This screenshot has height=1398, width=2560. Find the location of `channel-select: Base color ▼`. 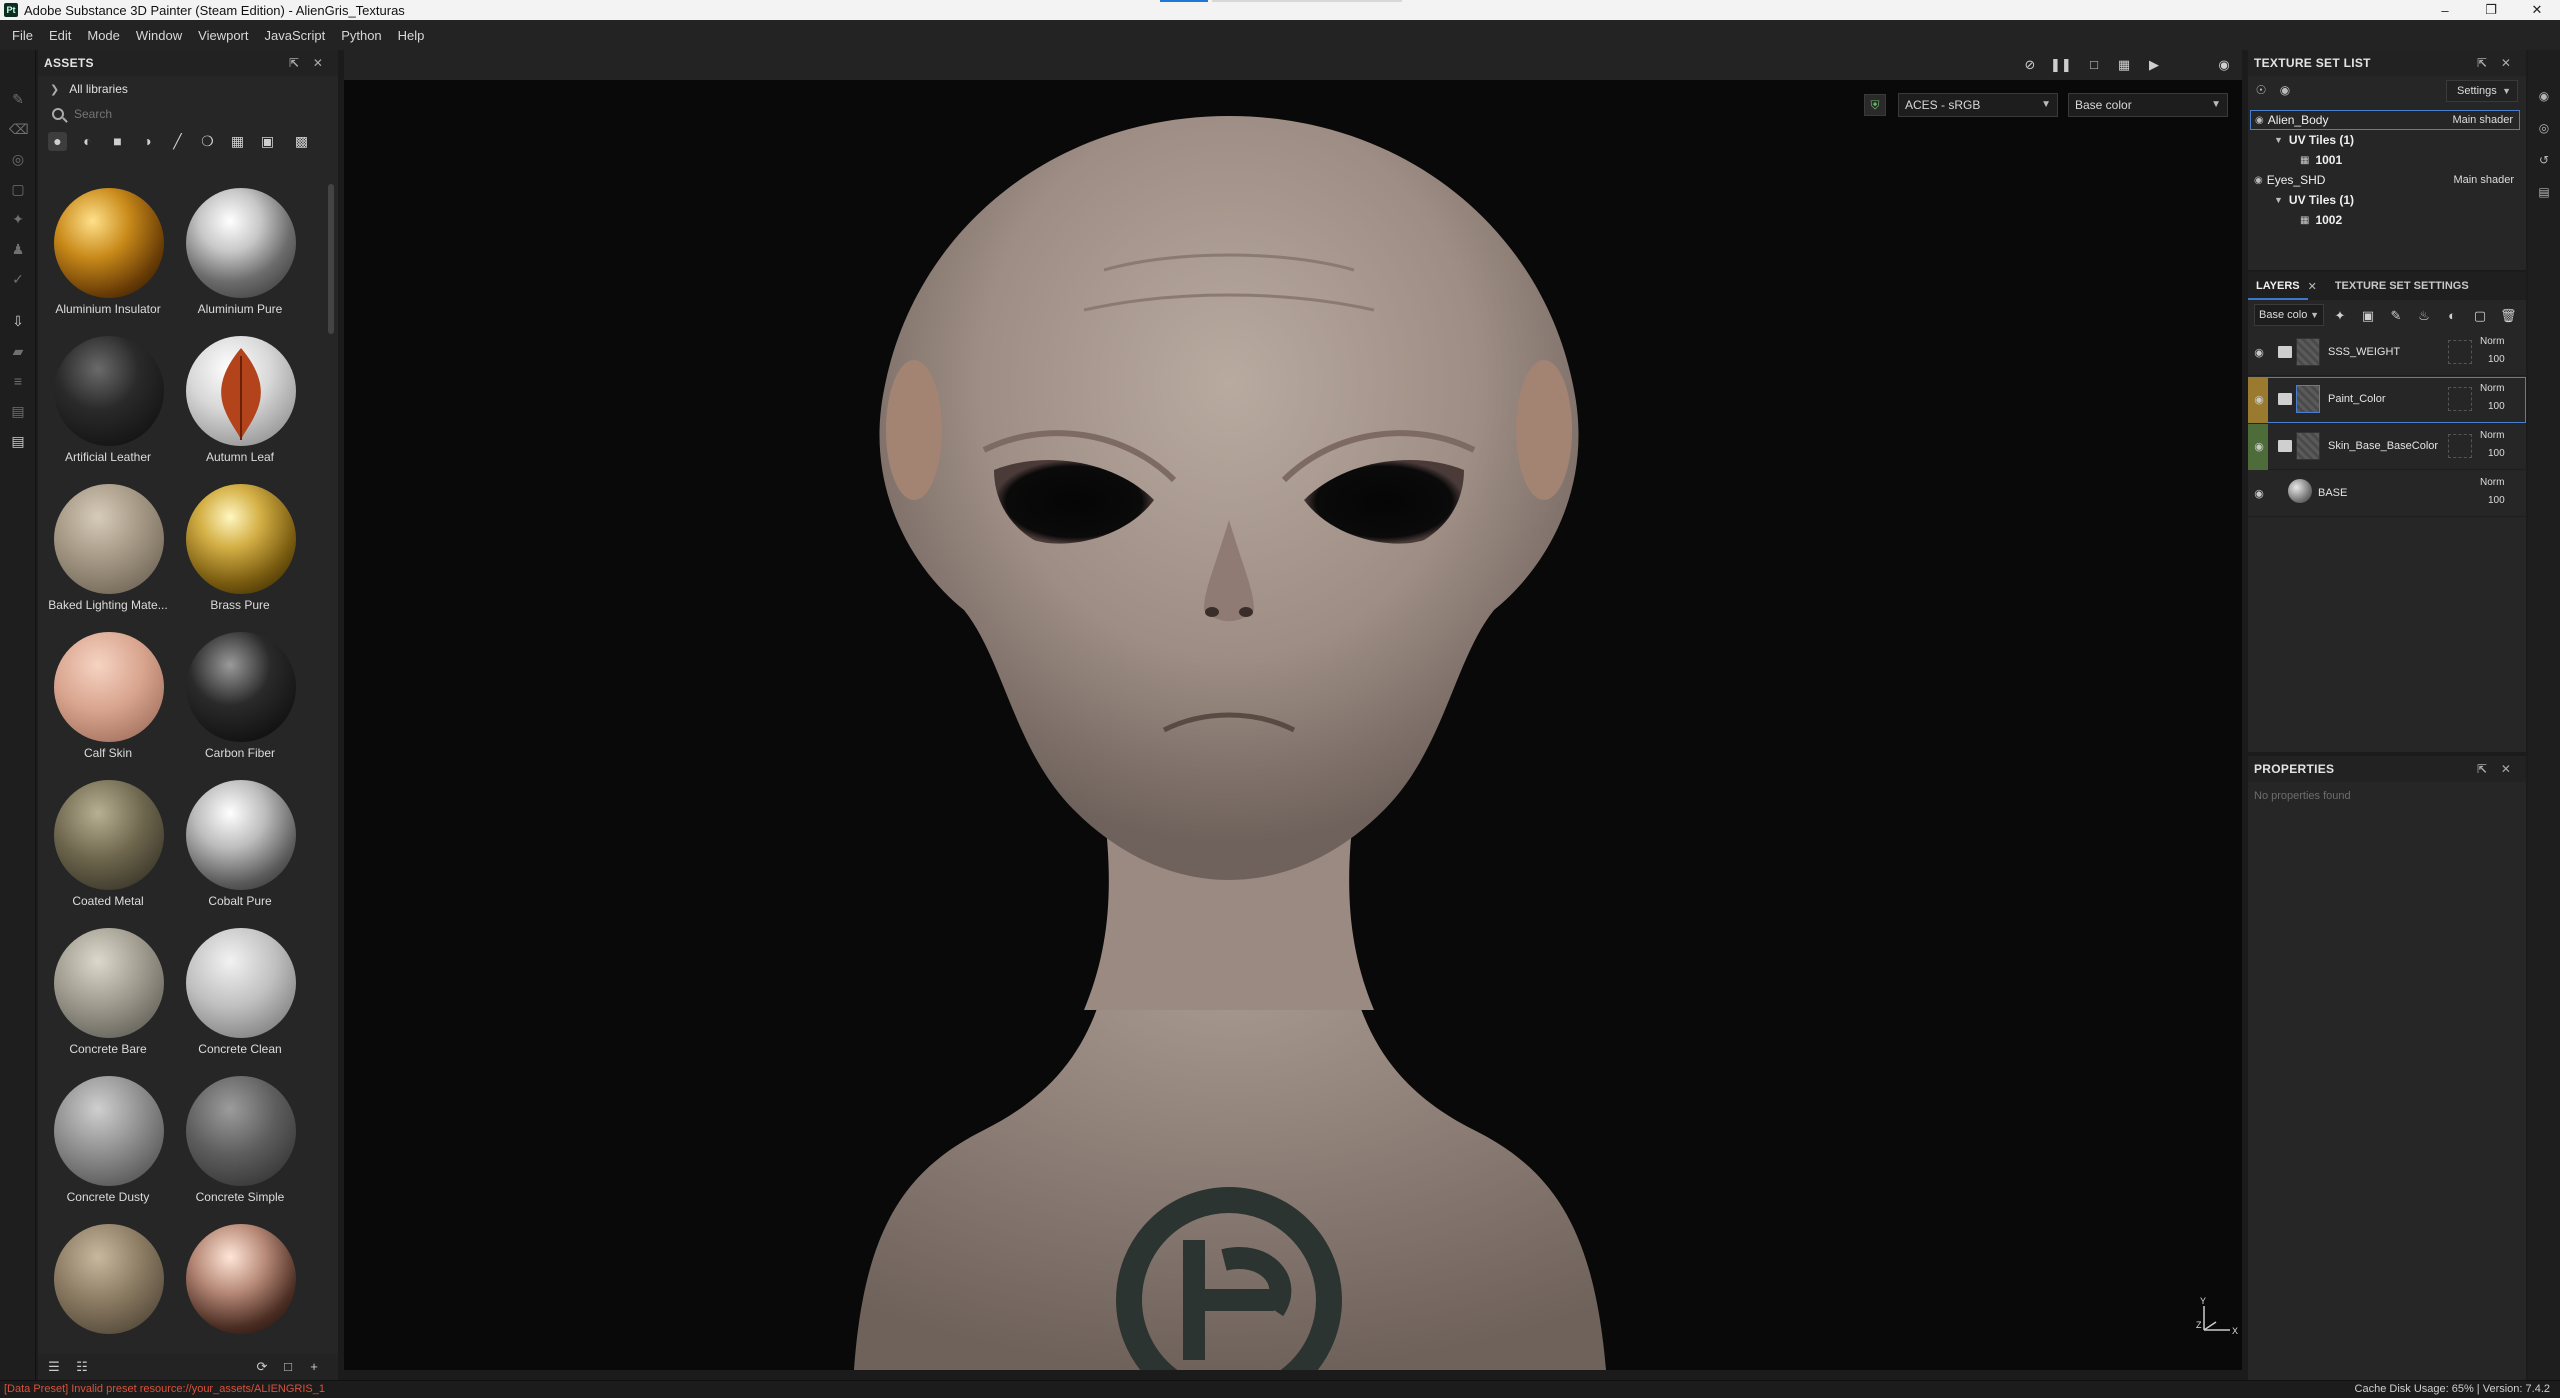

channel-select: Base color ▼ is located at coordinates (2148, 105).